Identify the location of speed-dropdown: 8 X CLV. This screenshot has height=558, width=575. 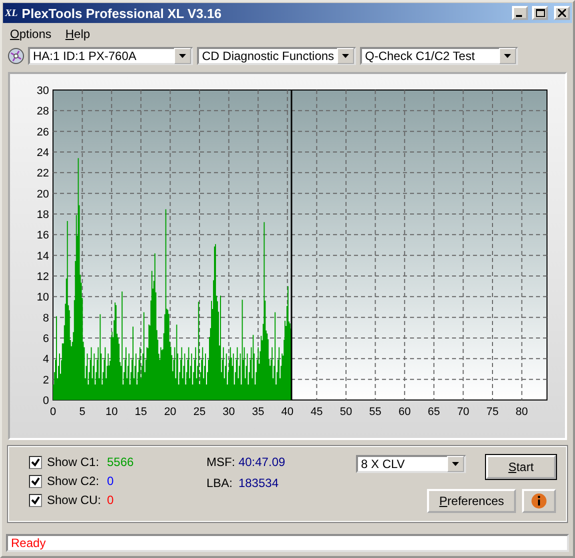
(411, 464).